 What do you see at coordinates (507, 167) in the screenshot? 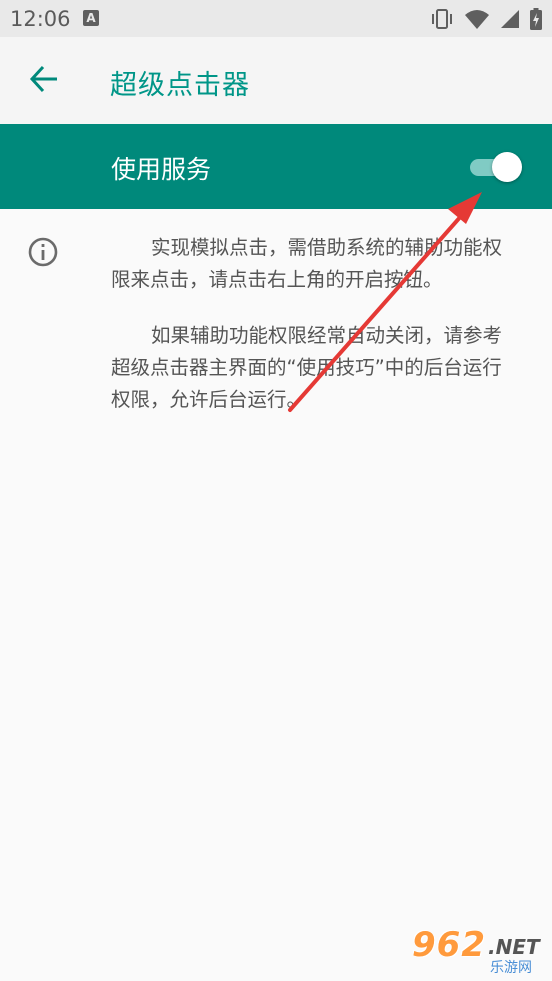
I see `toggle-thumb` at bounding box center [507, 167].